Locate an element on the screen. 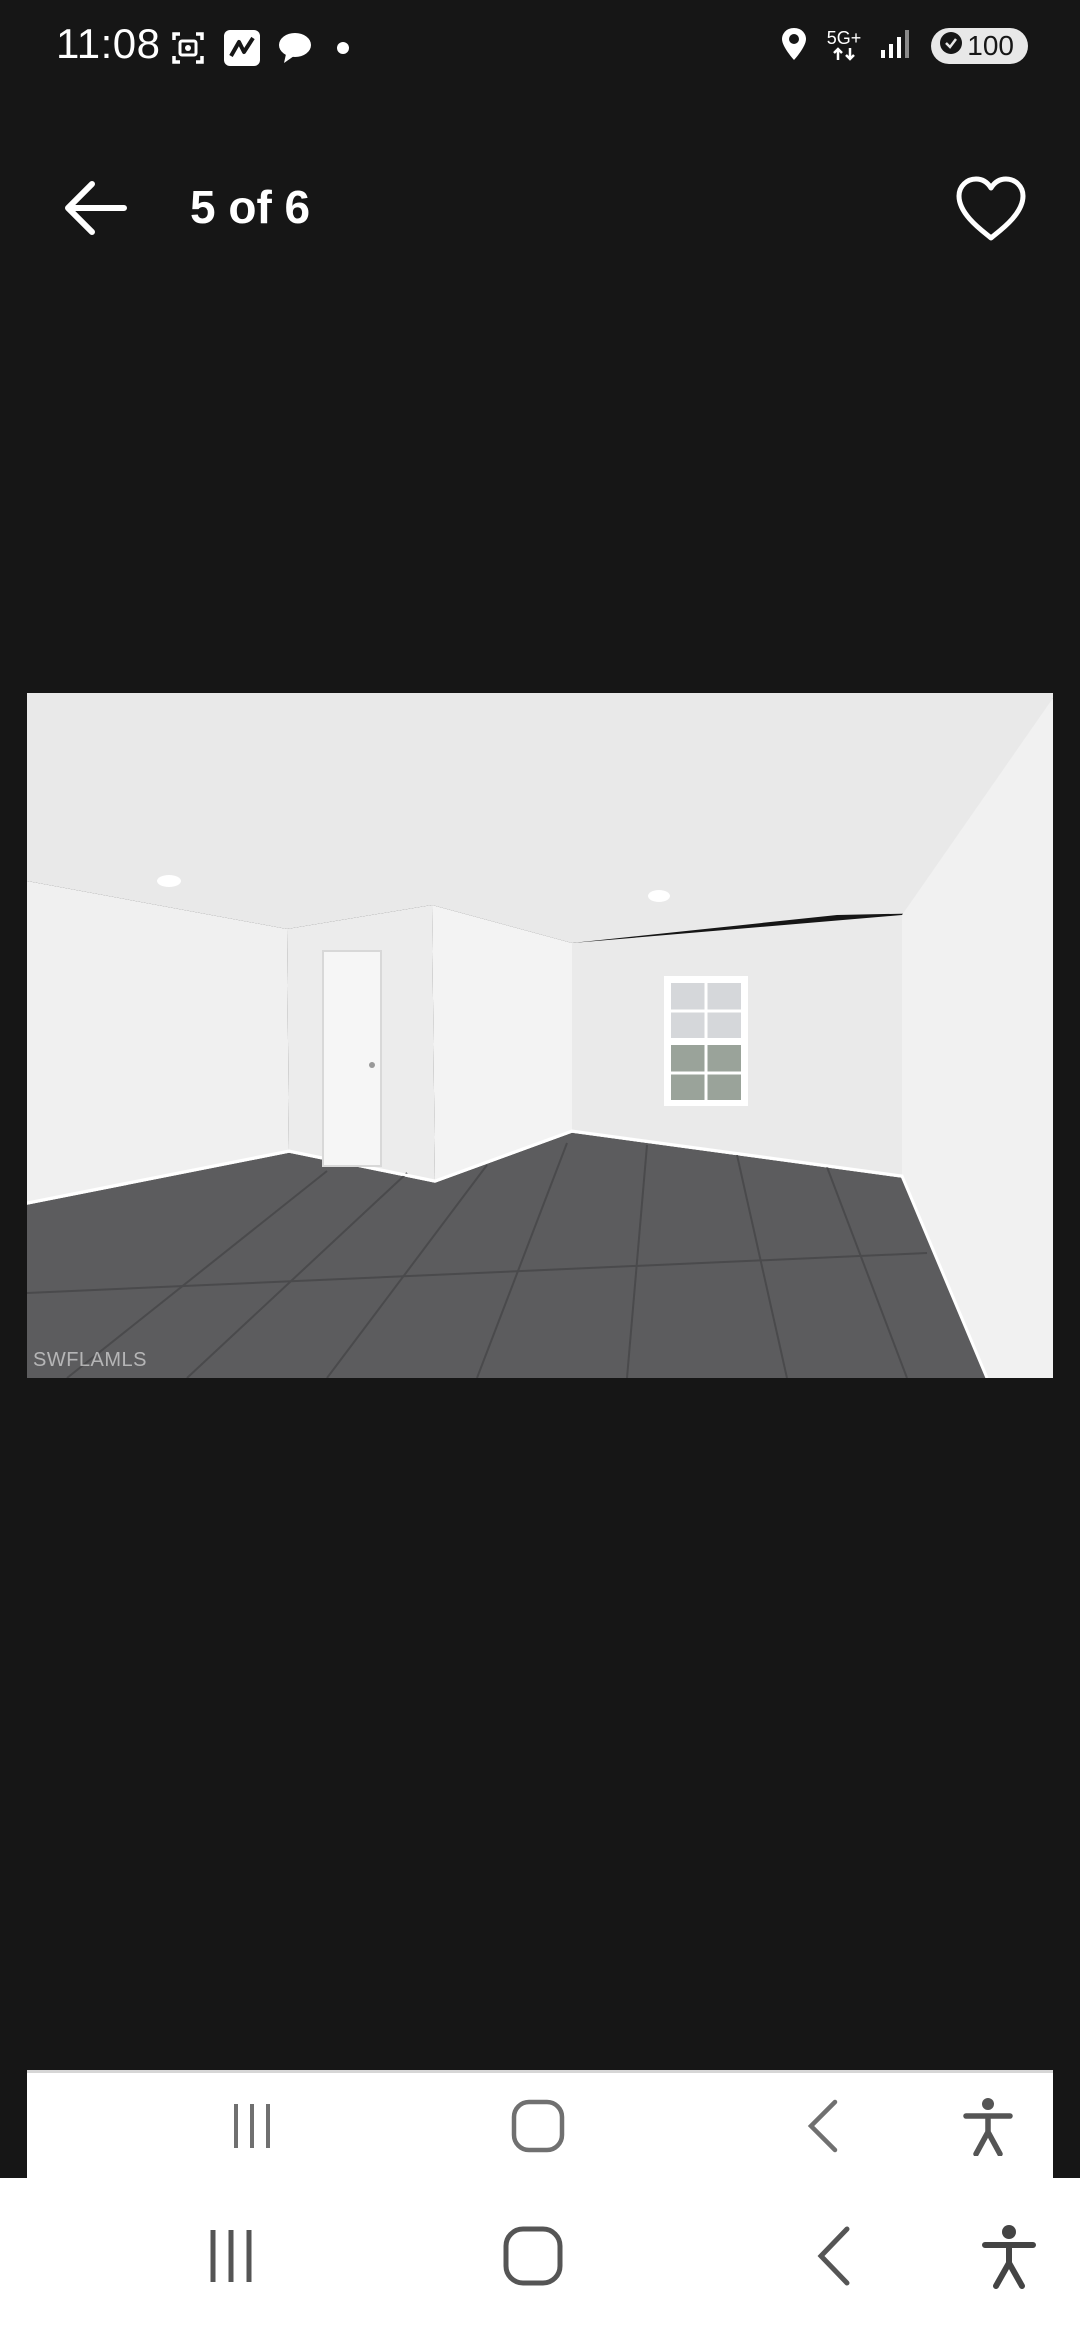 This screenshot has width=1080, height=2340. status-bar: 11:08 5G+ 100 is located at coordinates (540, 50).